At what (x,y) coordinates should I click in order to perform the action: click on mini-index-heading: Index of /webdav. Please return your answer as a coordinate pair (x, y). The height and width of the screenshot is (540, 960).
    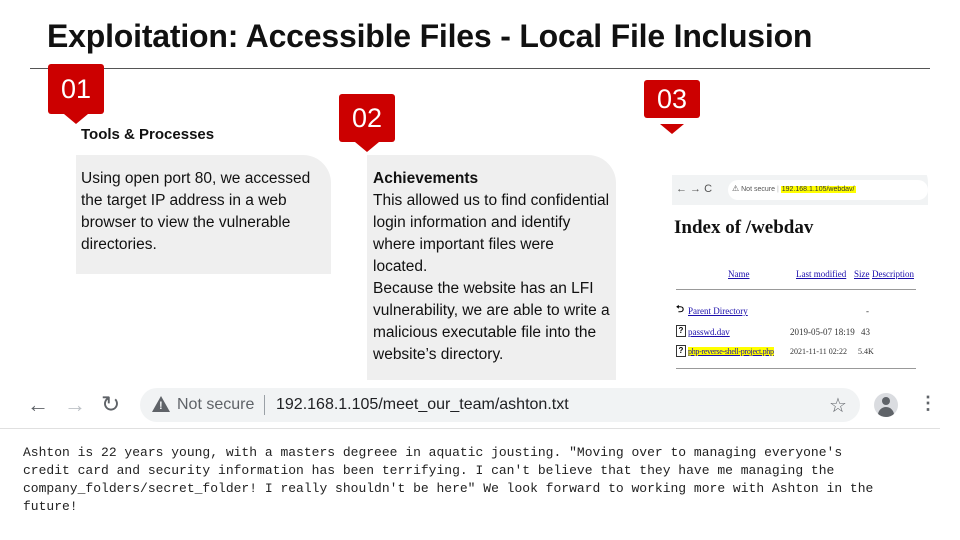
    Looking at the image, I should click on (744, 227).